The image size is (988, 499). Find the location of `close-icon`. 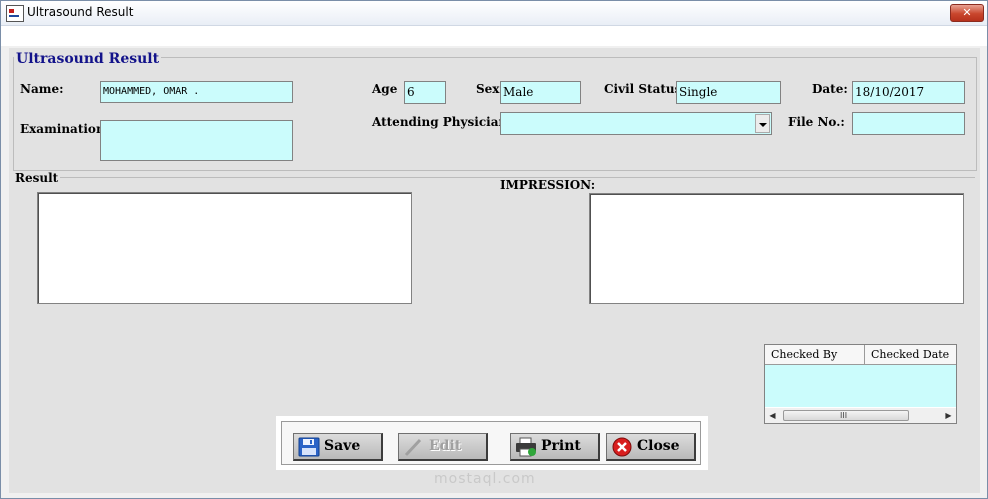

close-icon is located at coordinates (622, 447).